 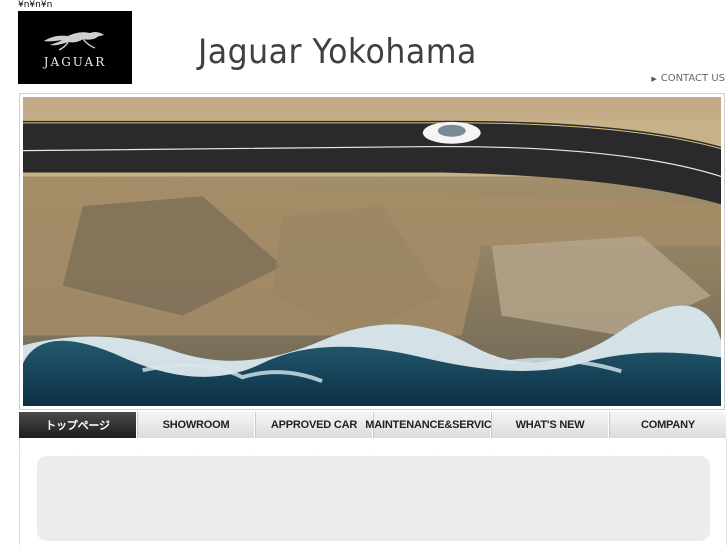 I want to click on site-title: Jaguar Yokohama, so click(x=337, y=52).